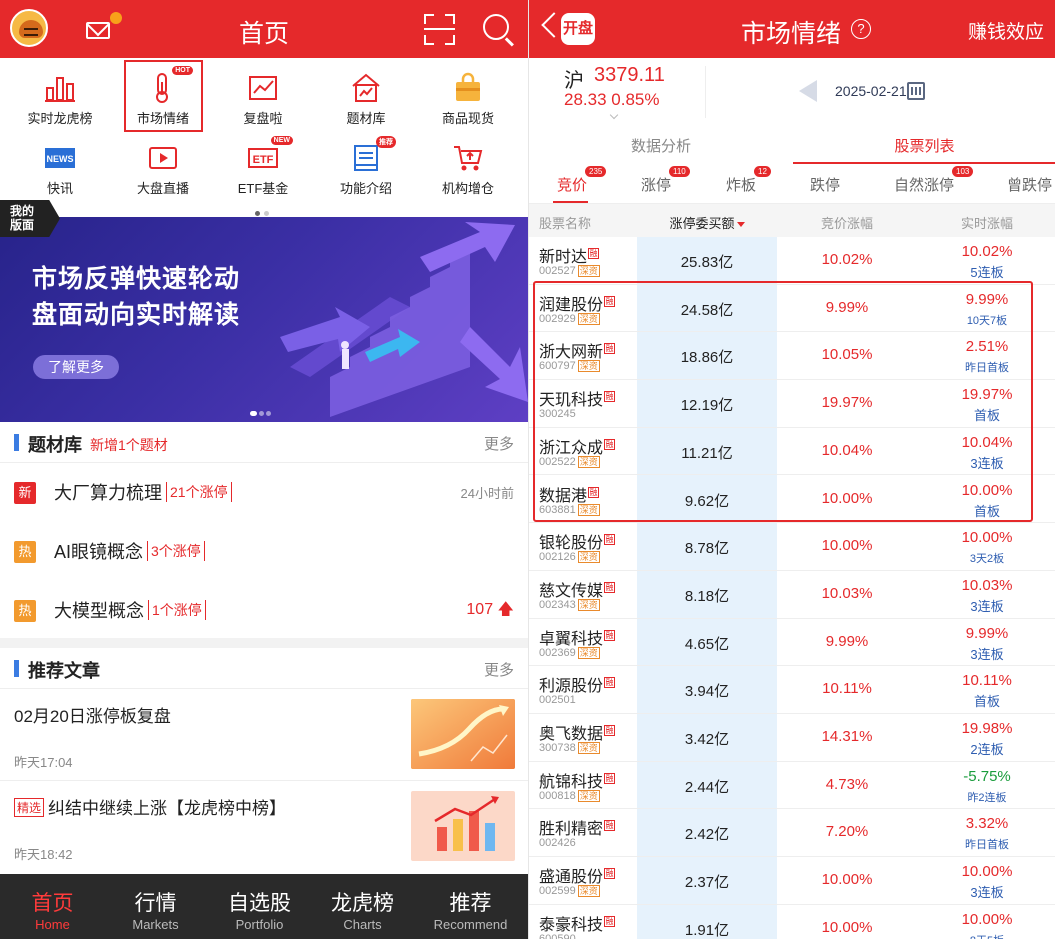  What do you see at coordinates (661, 145) in the screenshot?
I see `tab-data-analysis: 数据分析` at bounding box center [661, 145].